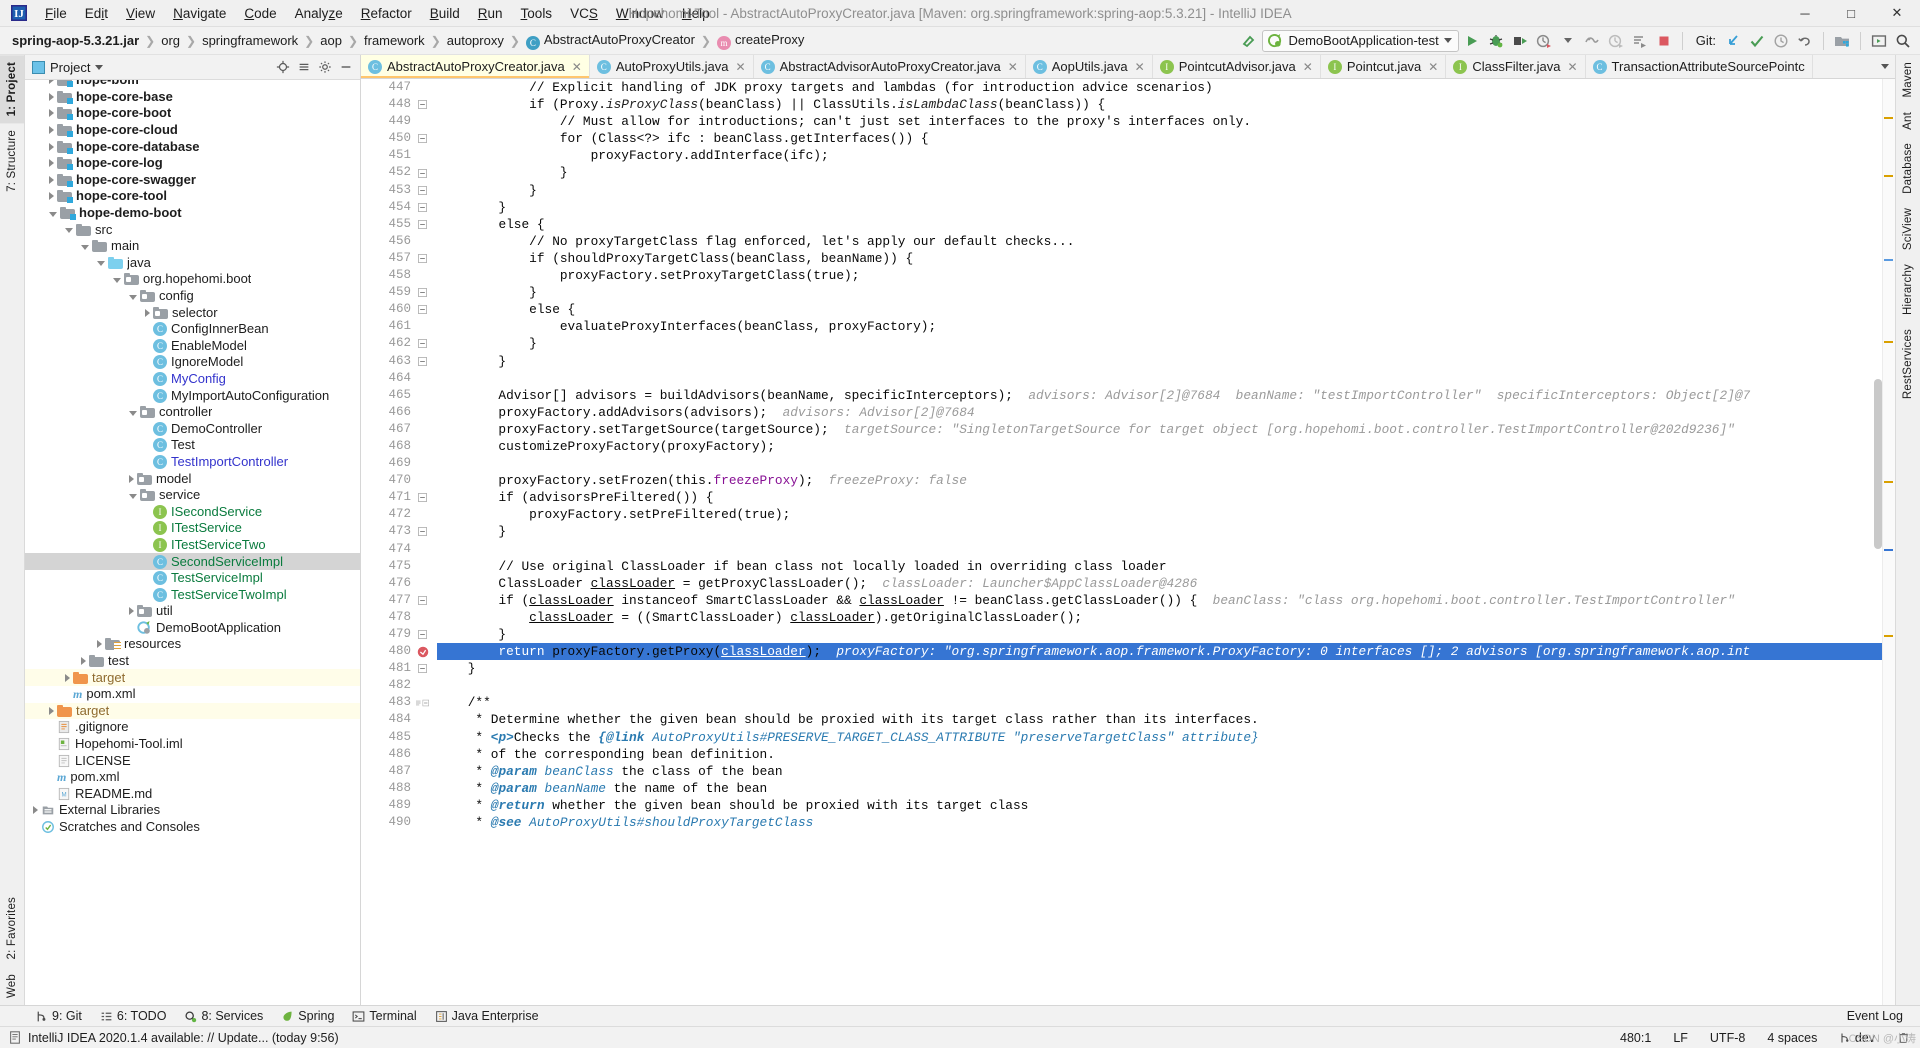 Image resolution: width=1920 pixels, height=1048 pixels. I want to click on gutter-line-490: 490, so click(398, 822).